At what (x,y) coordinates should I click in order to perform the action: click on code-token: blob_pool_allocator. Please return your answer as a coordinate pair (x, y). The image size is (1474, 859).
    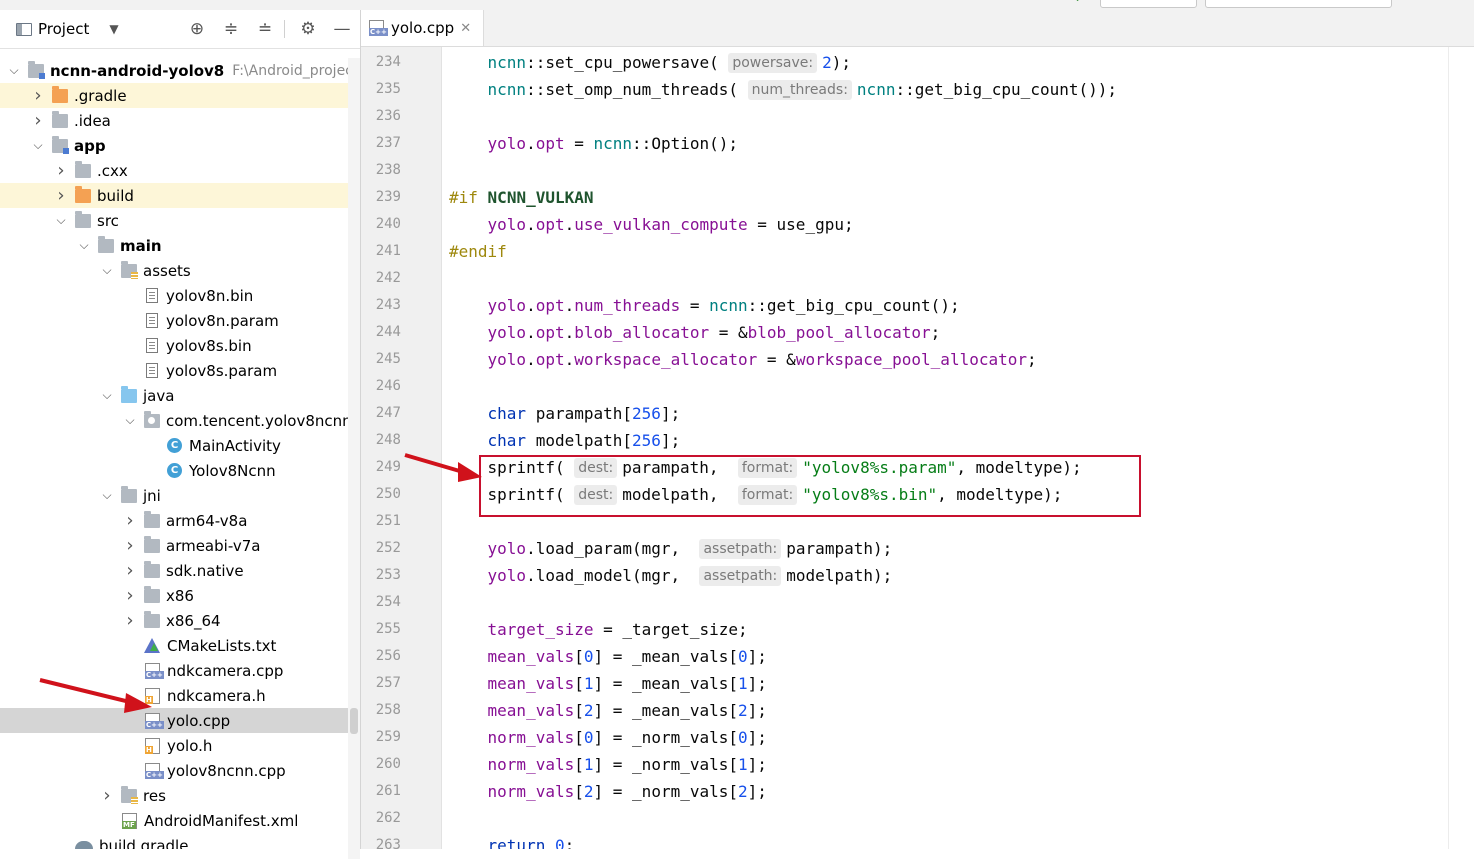
    Looking at the image, I should click on (839, 332).